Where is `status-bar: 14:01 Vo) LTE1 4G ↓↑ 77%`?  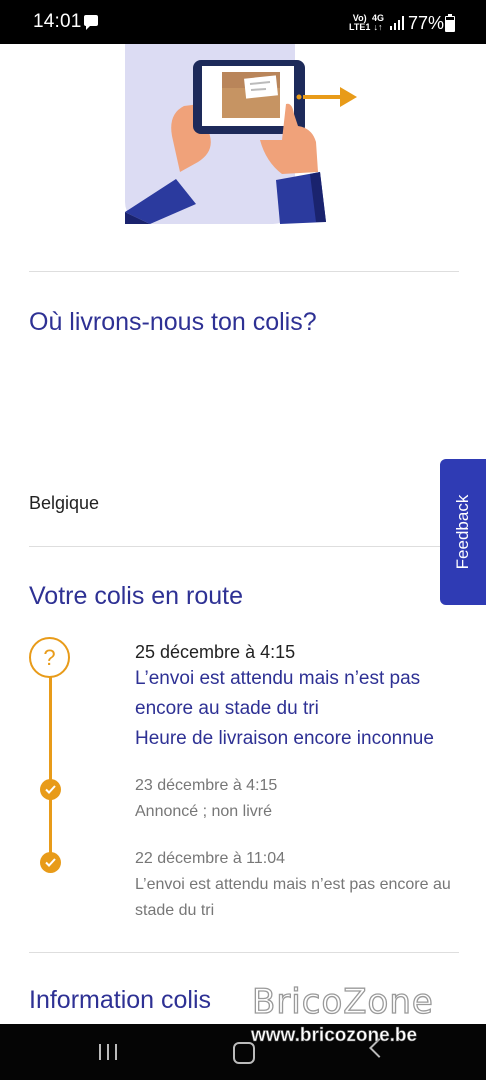 status-bar: 14:01 Vo) LTE1 4G ↓↑ 77% is located at coordinates (243, 22).